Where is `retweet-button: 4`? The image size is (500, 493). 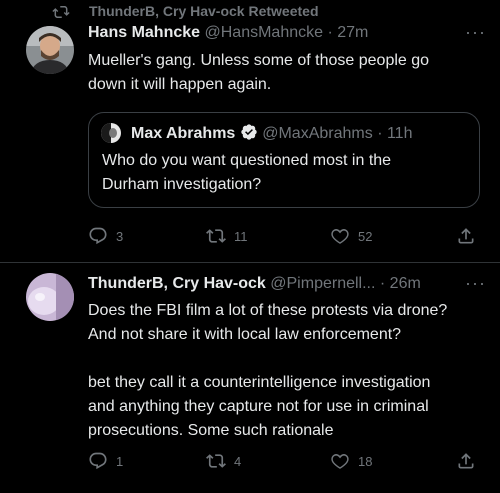 retweet-button: 4 is located at coordinates (223, 461).